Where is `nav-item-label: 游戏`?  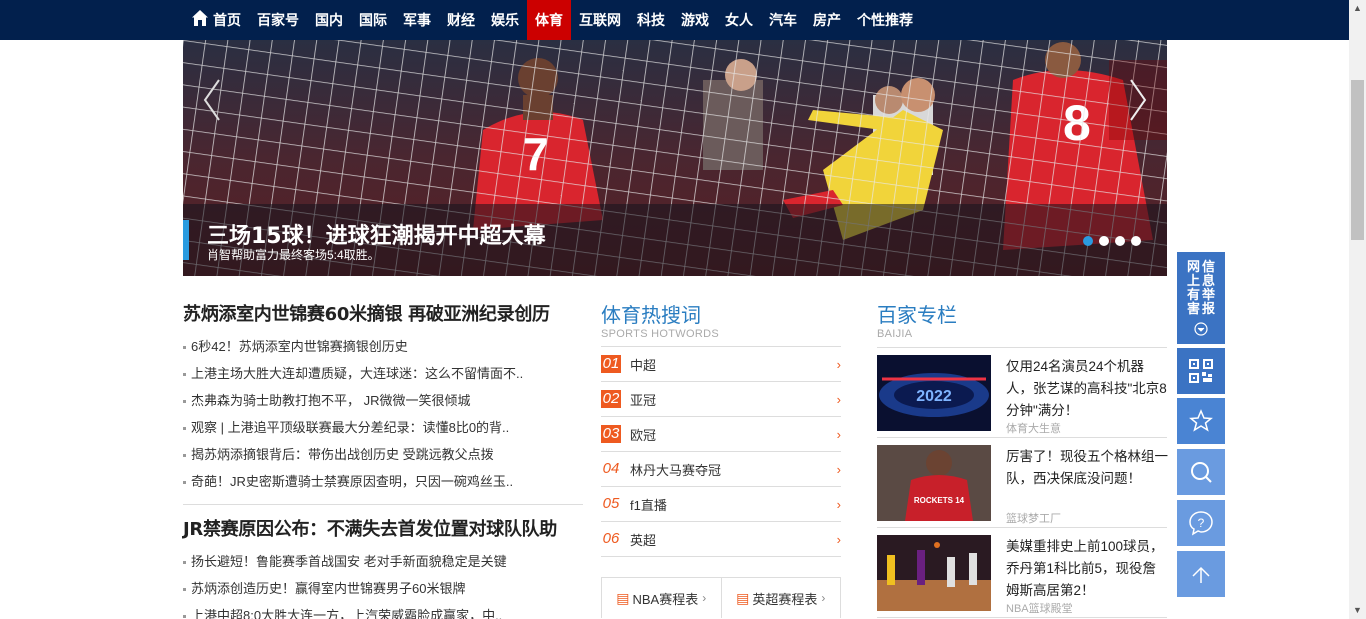 nav-item-label: 游戏 is located at coordinates (695, 20).